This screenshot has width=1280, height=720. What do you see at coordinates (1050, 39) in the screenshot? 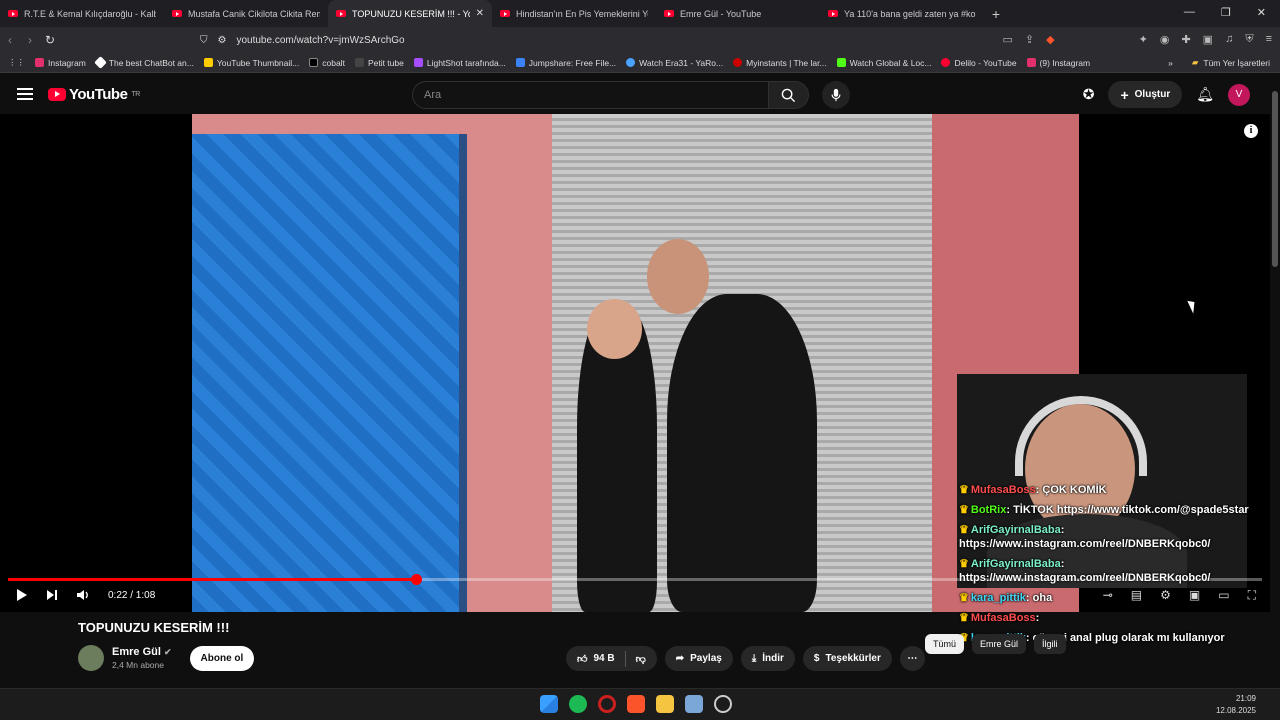
I see `brave-shield-icon: ◆` at bounding box center [1050, 39].